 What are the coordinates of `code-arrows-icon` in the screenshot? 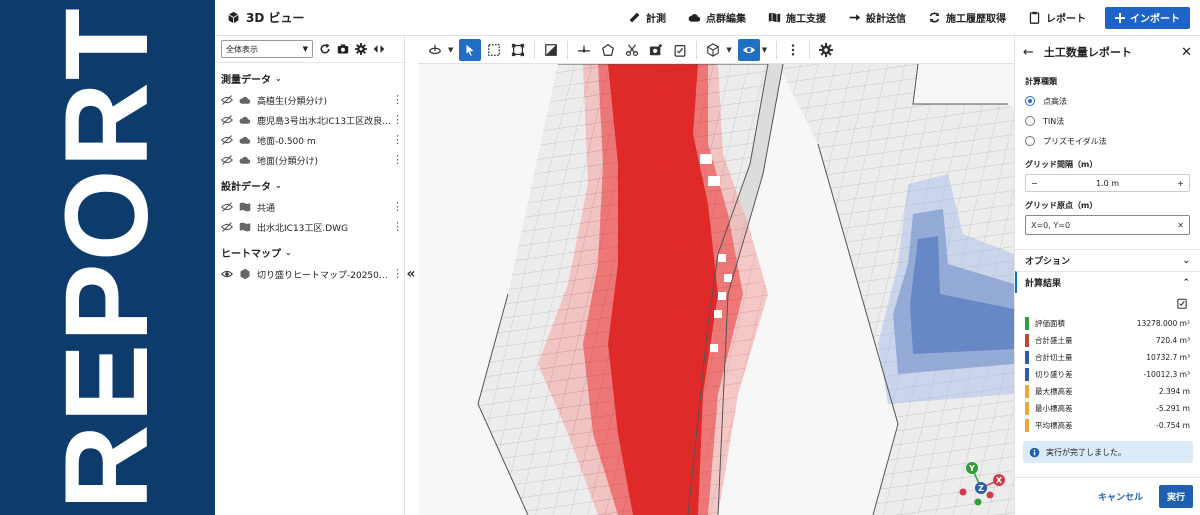 It's located at (379, 49).